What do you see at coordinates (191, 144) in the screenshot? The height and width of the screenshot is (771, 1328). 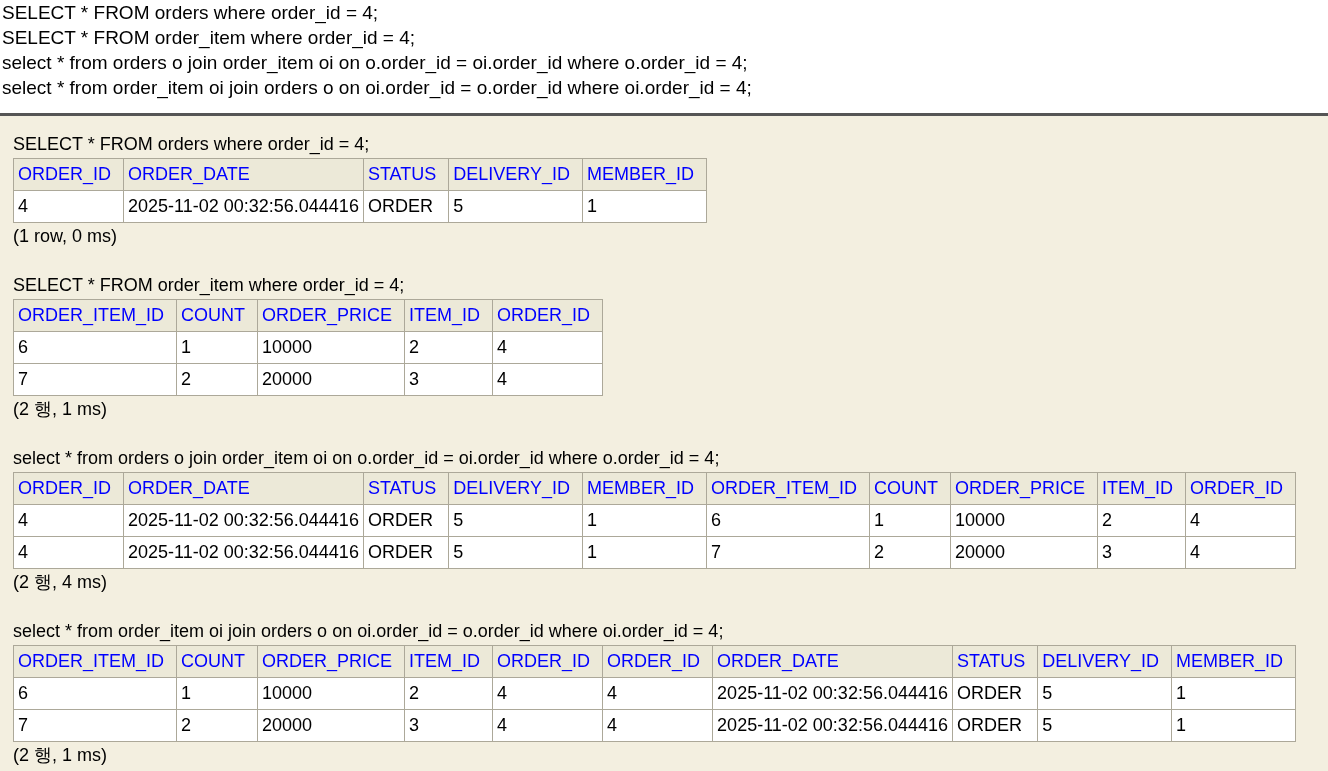 I see `query-text: SELECT * FROM orders where order_id = 4;` at bounding box center [191, 144].